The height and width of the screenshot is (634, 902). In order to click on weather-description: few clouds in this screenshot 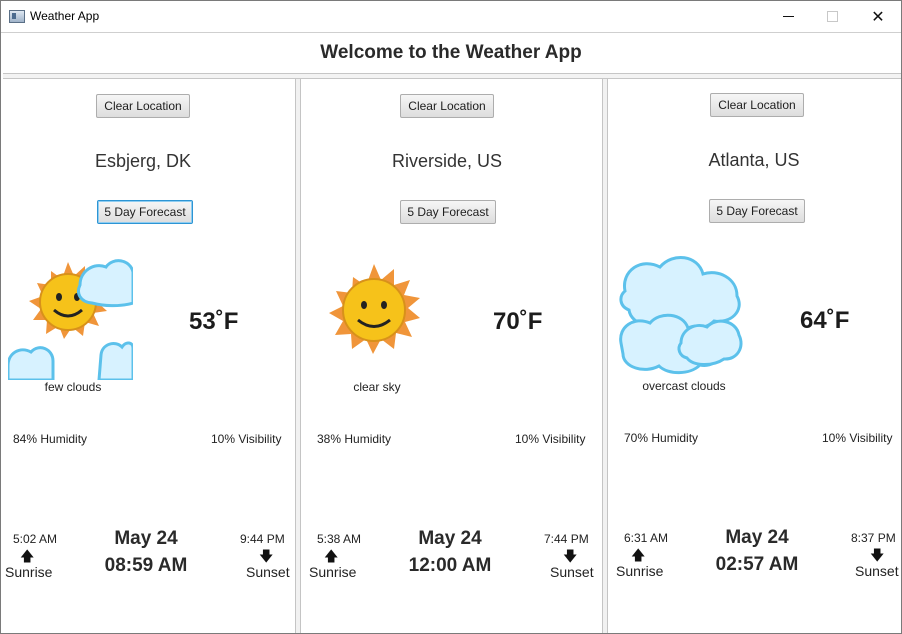, I will do `click(73, 387)`.